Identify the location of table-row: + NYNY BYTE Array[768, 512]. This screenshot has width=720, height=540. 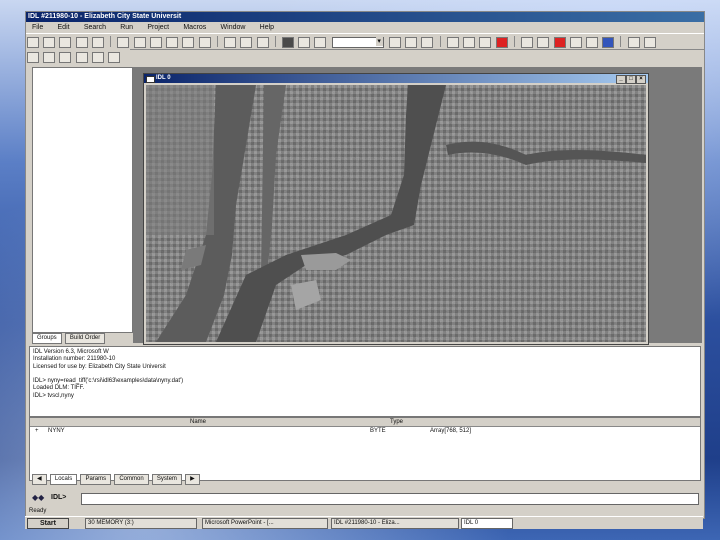
(365, 431).